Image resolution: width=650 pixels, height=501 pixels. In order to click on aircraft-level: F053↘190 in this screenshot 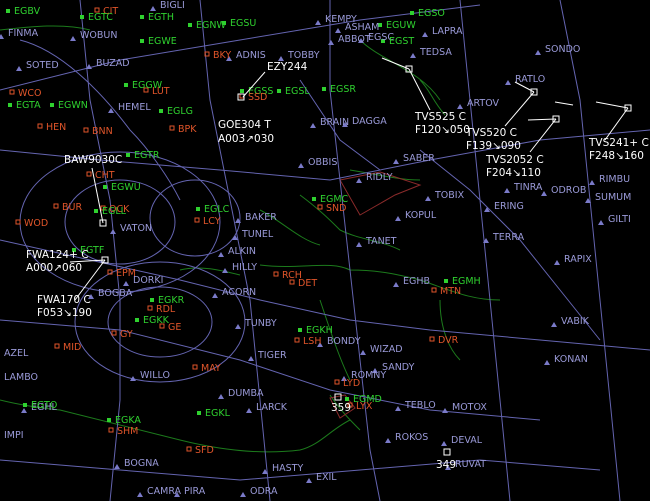, I will do `click(64, 313)`.